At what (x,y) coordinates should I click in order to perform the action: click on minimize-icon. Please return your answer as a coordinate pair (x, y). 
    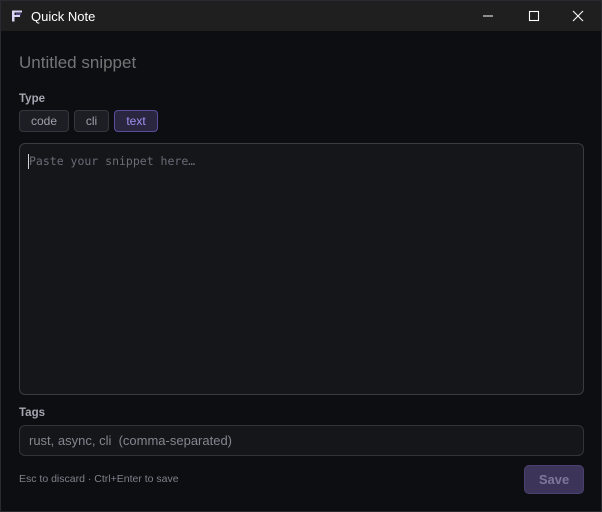
    Looking at the image, I should click on (488, 16).